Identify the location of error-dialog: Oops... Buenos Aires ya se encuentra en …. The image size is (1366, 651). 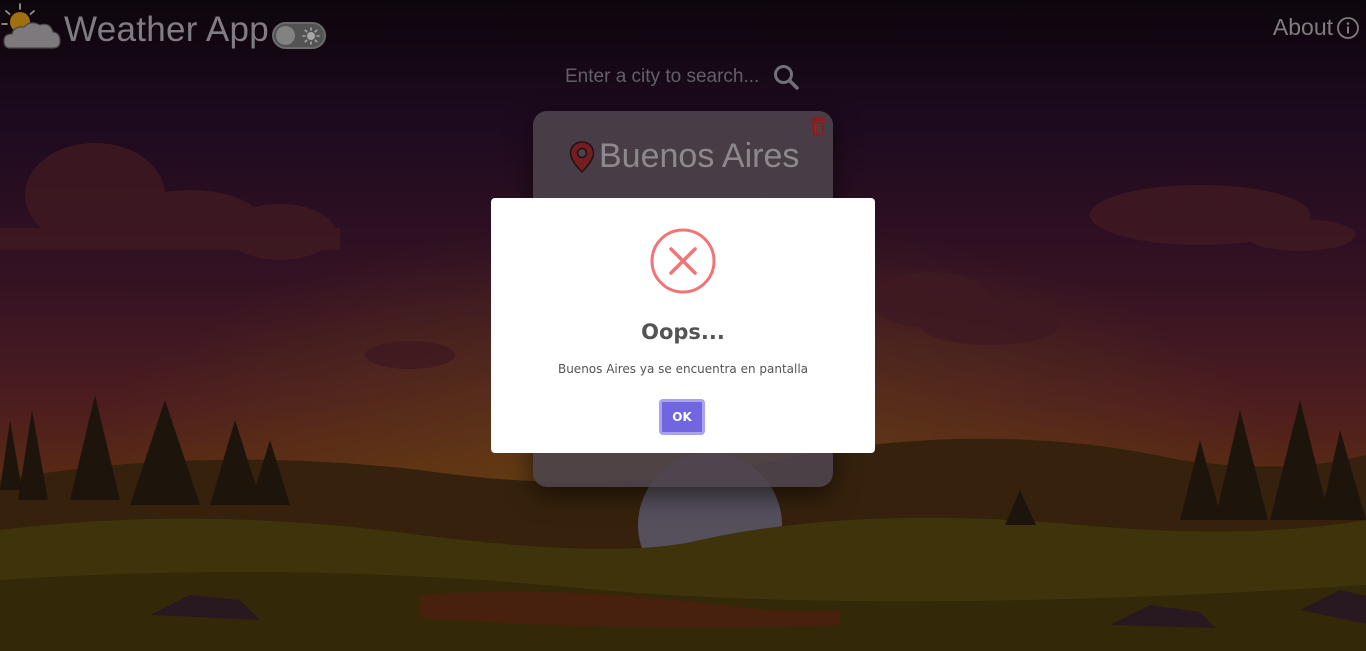
(683, 325).